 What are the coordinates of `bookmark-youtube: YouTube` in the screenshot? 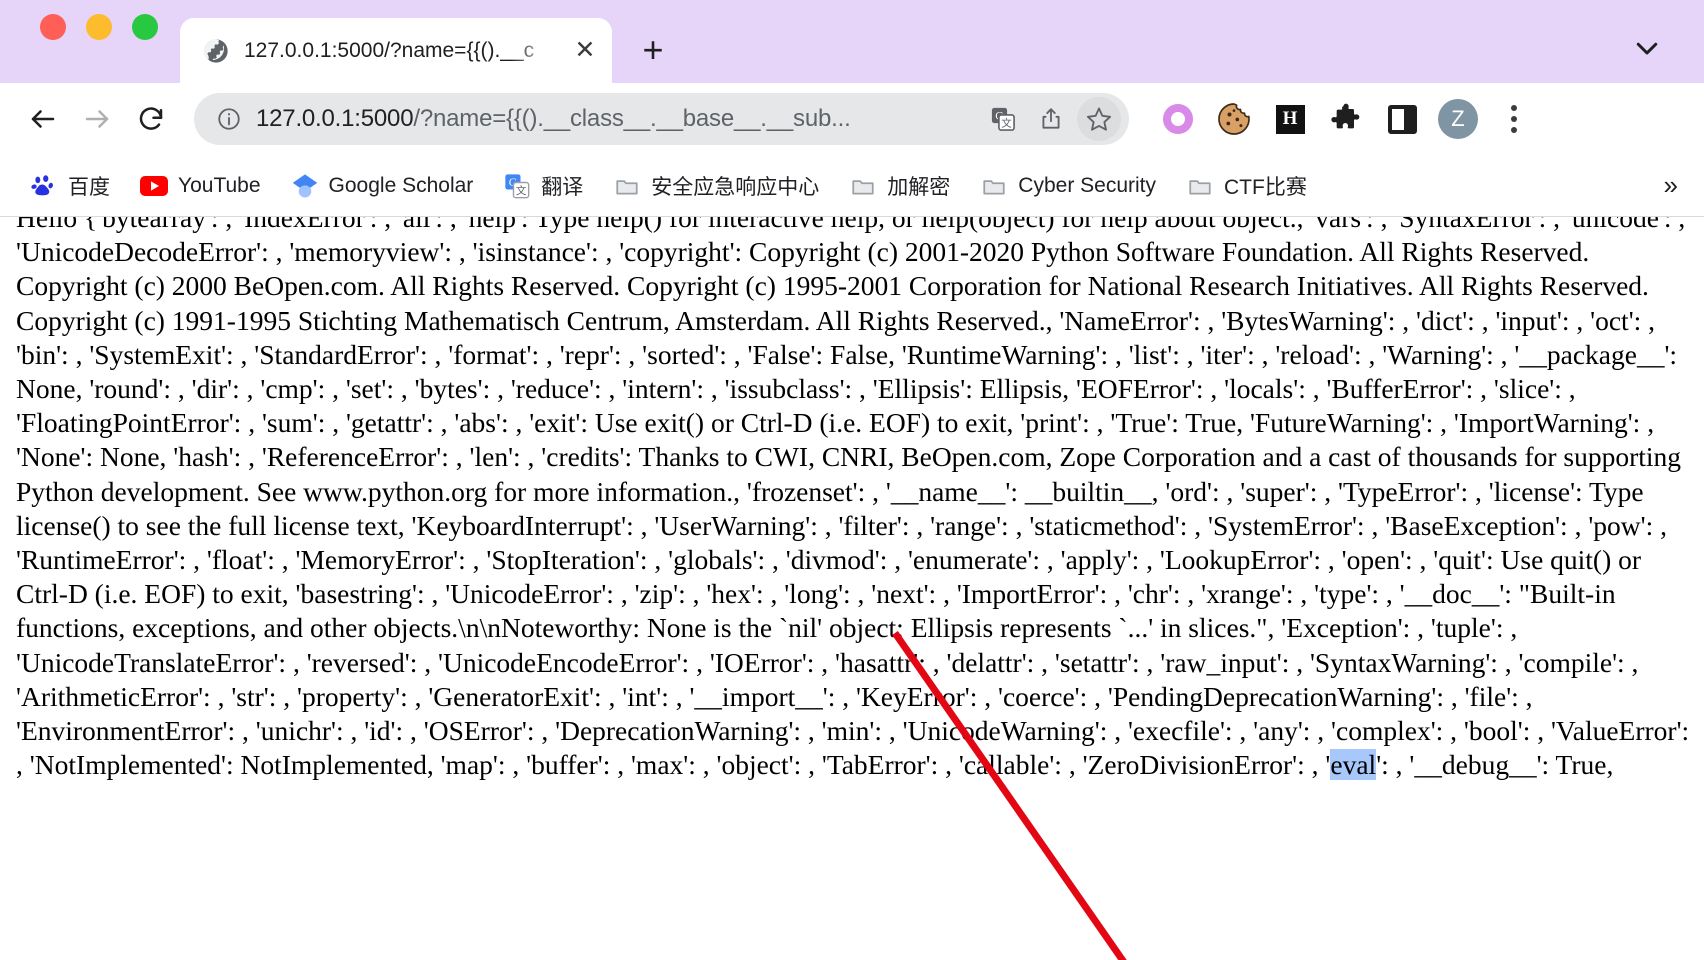 It's located at (200, 186).